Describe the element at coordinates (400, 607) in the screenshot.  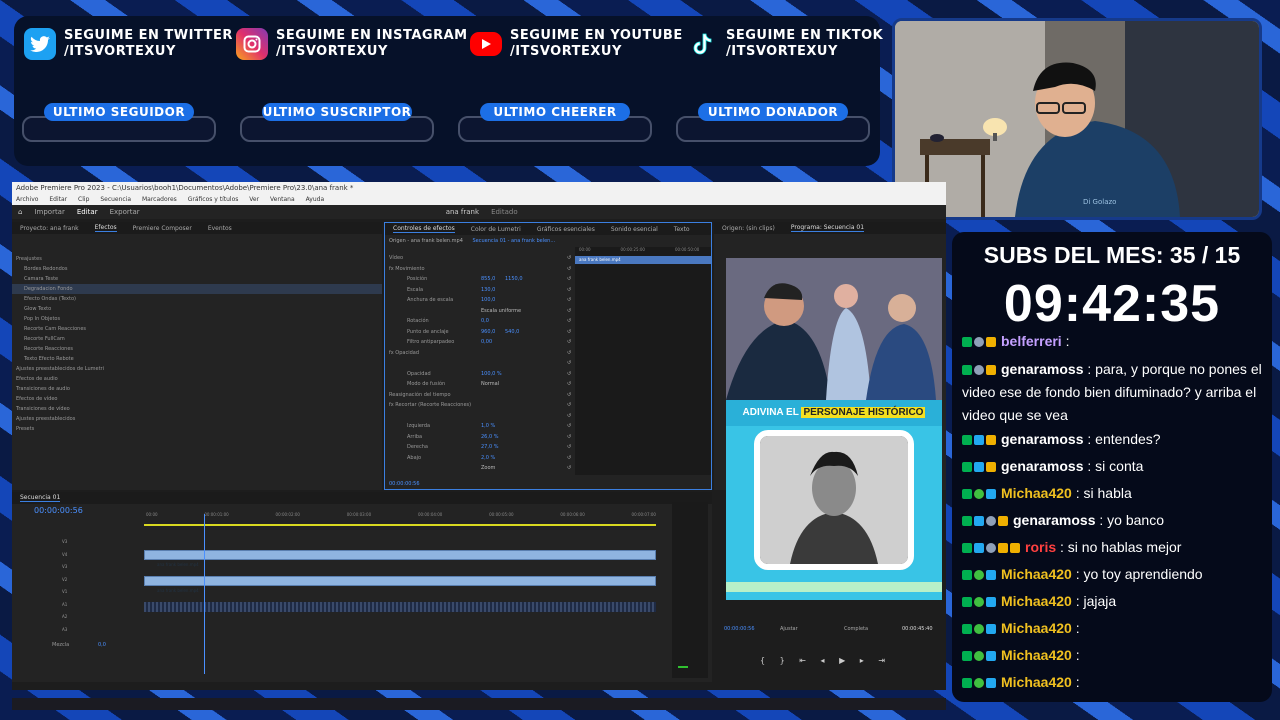
I see `audio-clip-a1` at that location.